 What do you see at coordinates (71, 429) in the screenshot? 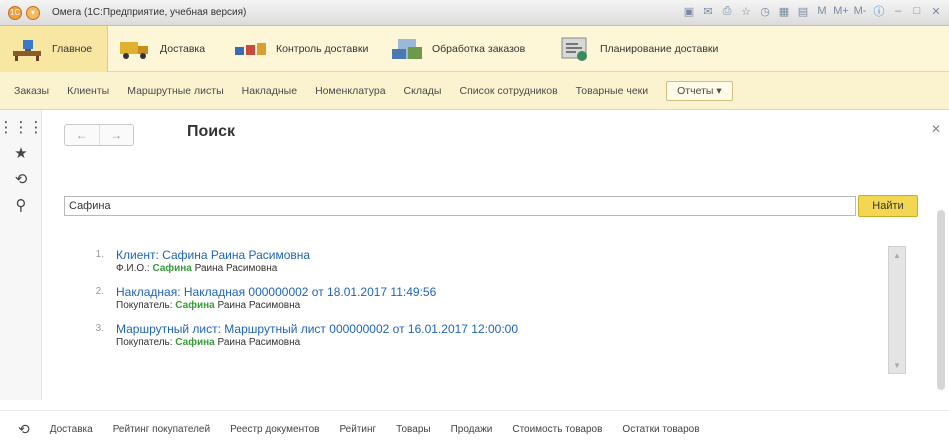
I see `bottom-link: Доставка` at bounding box center [71, 429].